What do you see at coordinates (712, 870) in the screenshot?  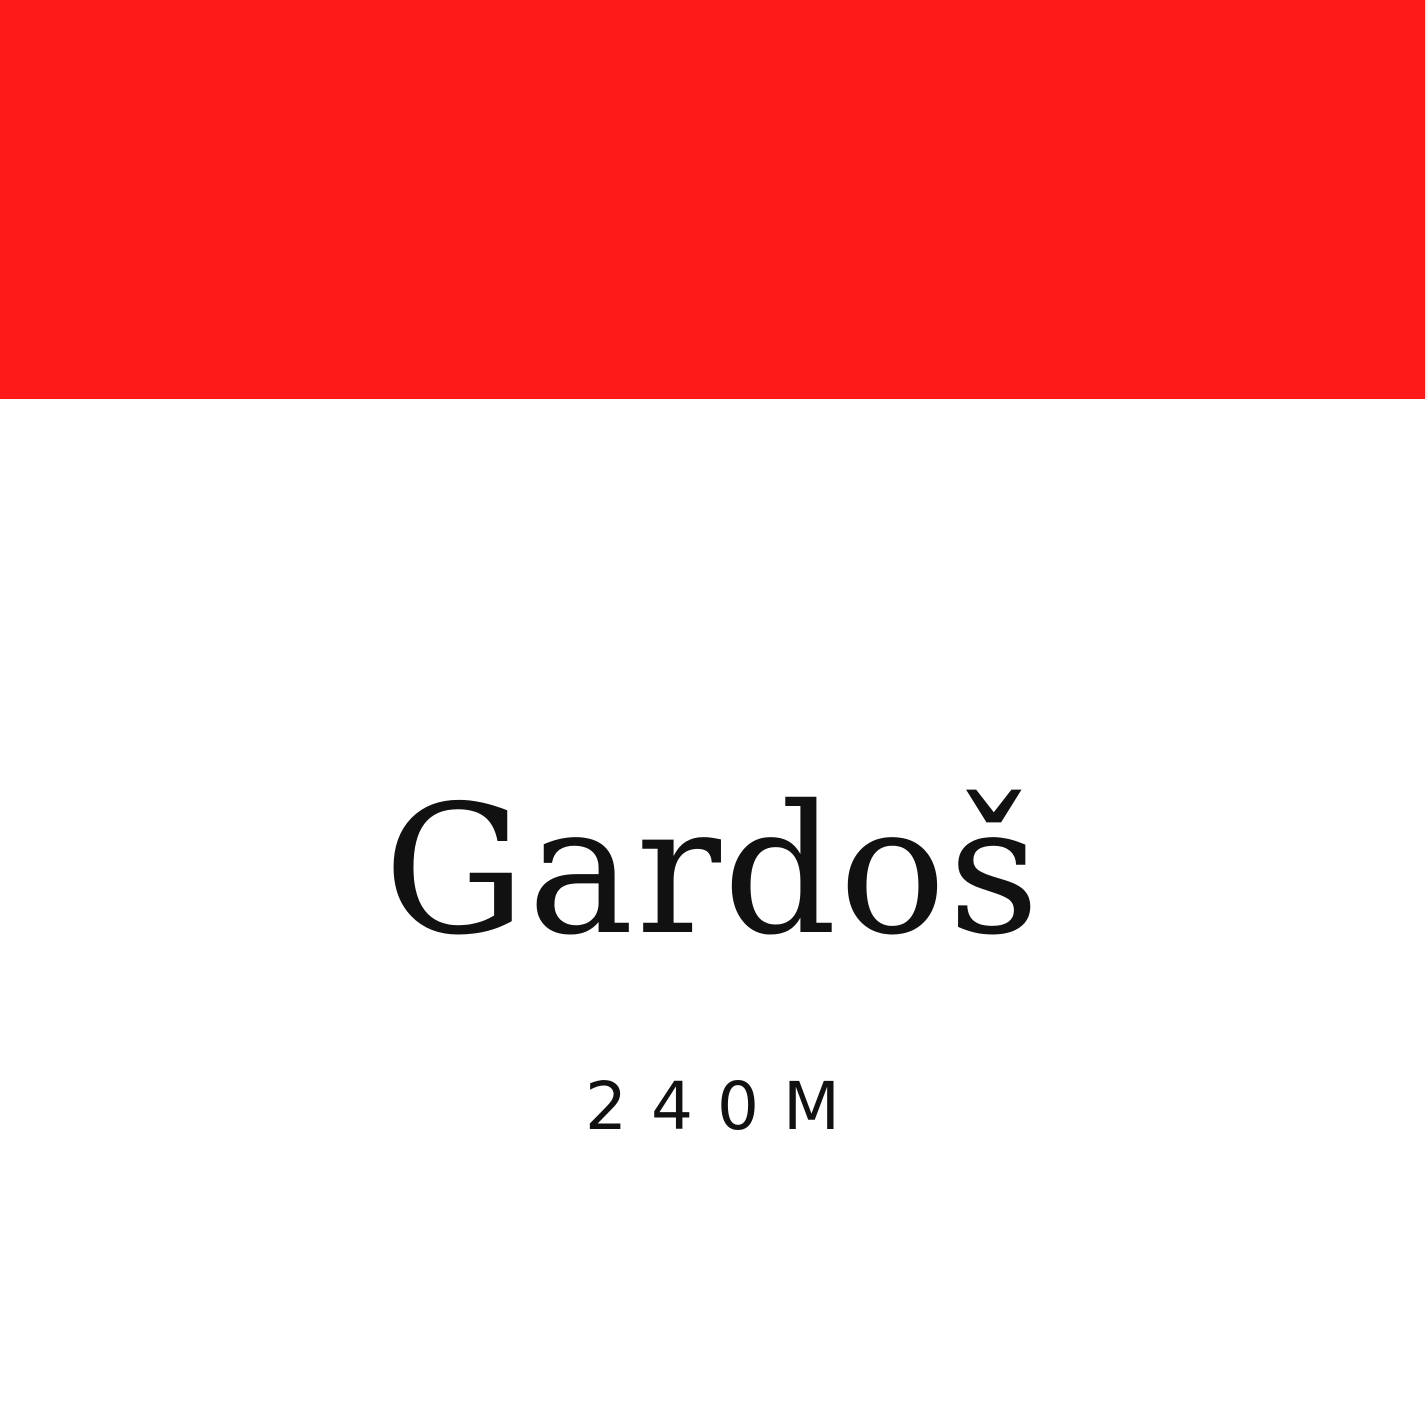 I see `place-name: Gardoš` at bounding box center [712, 870].